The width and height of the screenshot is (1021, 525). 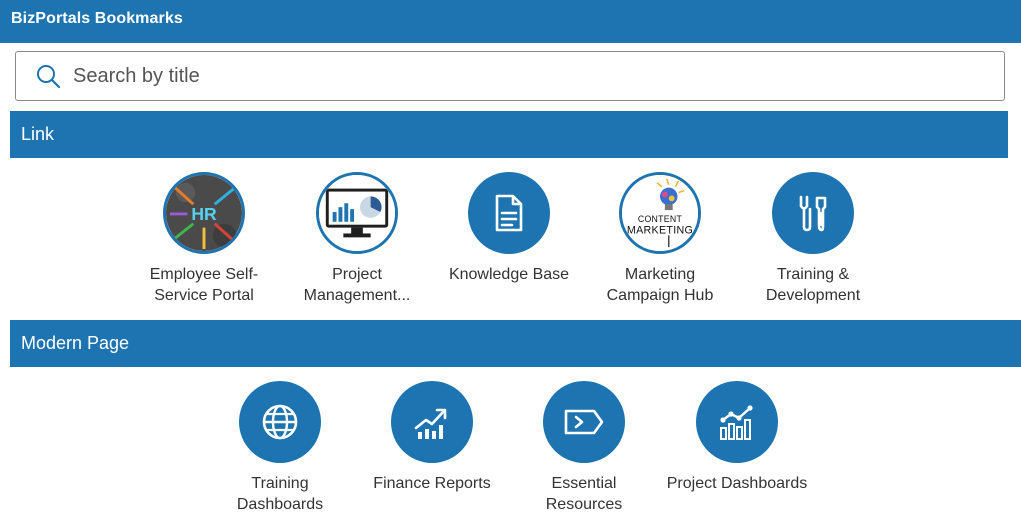 I want to click on bookmark-project-dashboards: Project Dashboards, so click(x=737, y=437).